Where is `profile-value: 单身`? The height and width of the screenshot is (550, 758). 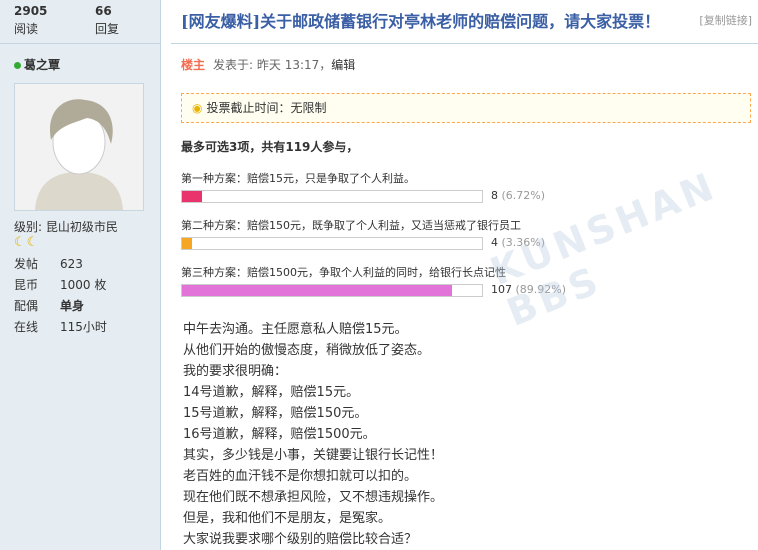
profile-value: 单身 is located at coordinates (72, 306).